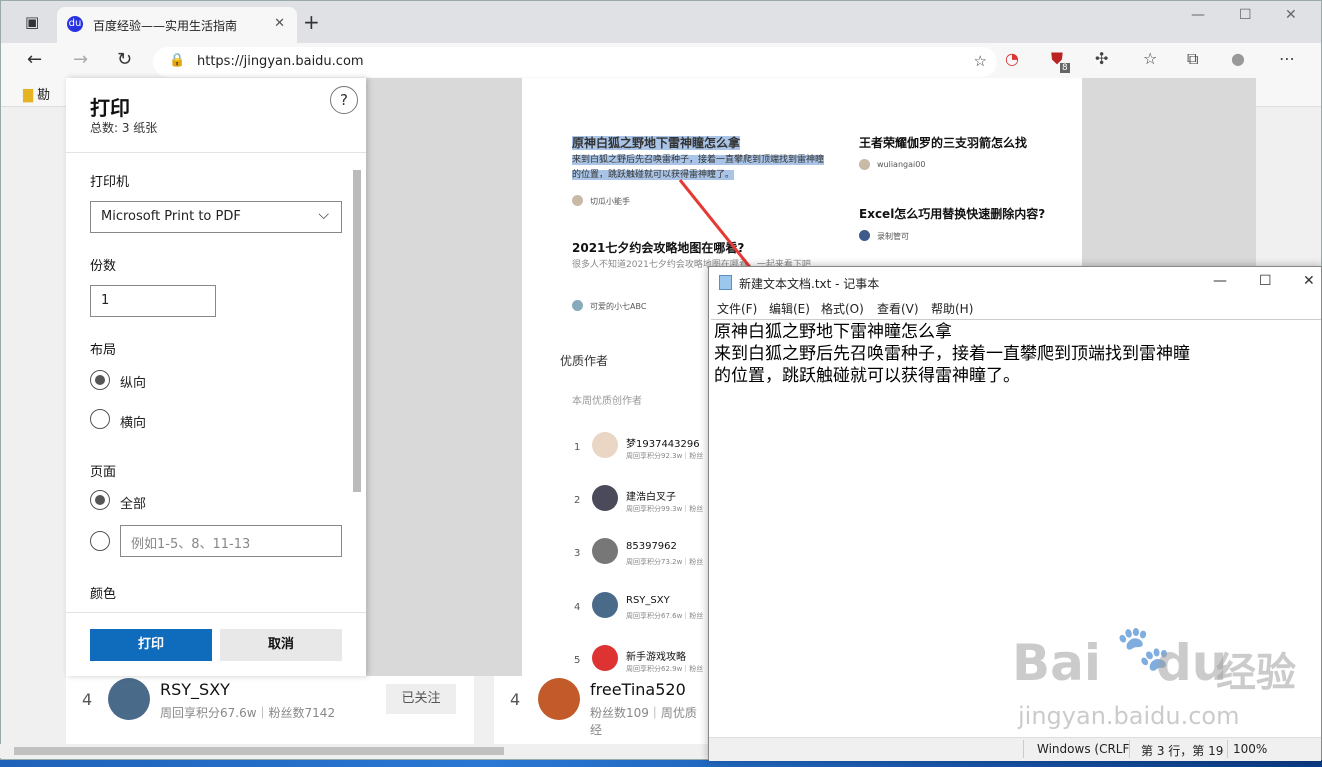 The height and width of the screenshot is (767, 1322). I want to click on chevron-down-icon: ⌵, so click(323, 215).